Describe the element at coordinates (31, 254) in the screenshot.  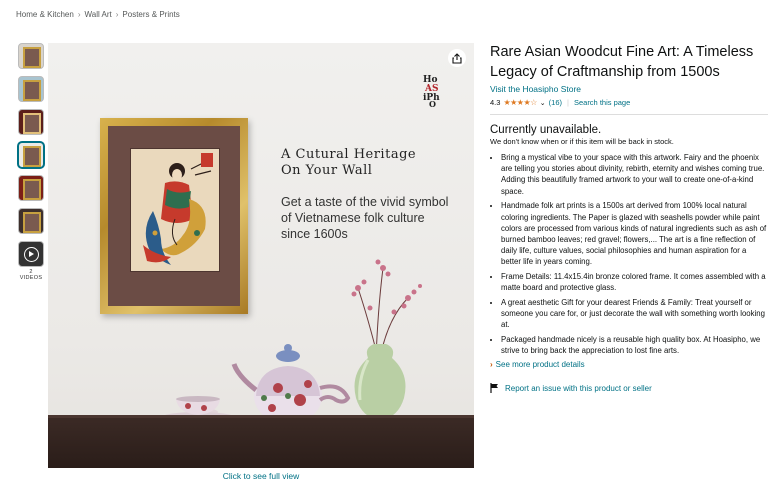
I see `video-thumbnail` at that location.